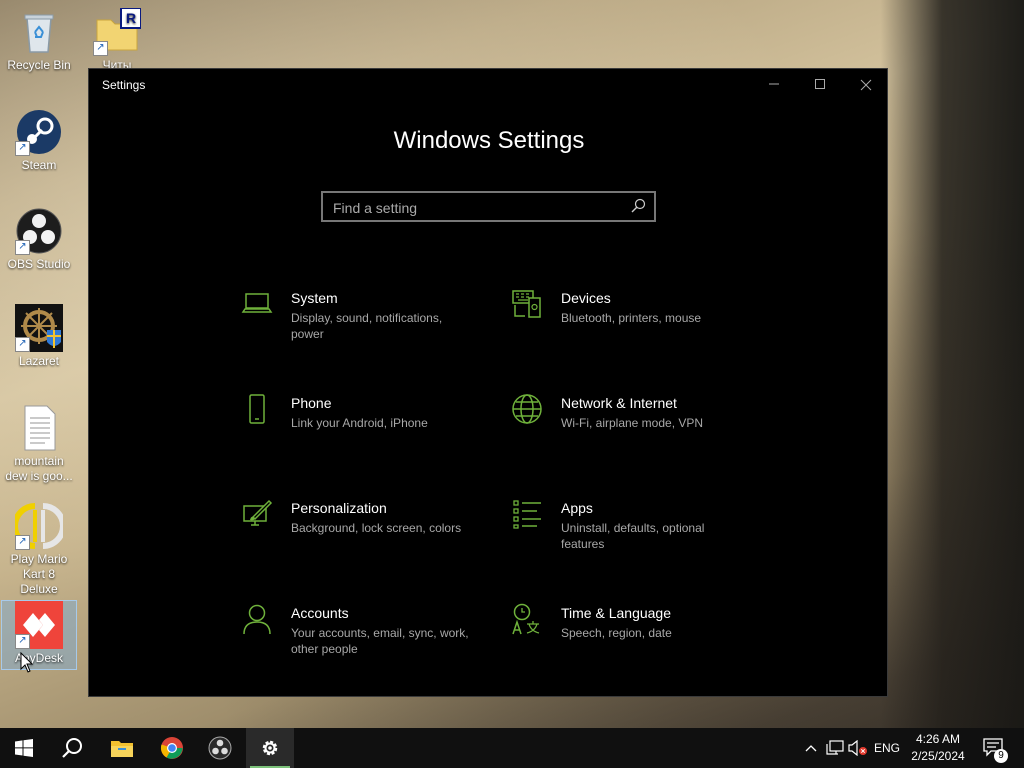  I want to click on obs-icon, so click(220, 748).